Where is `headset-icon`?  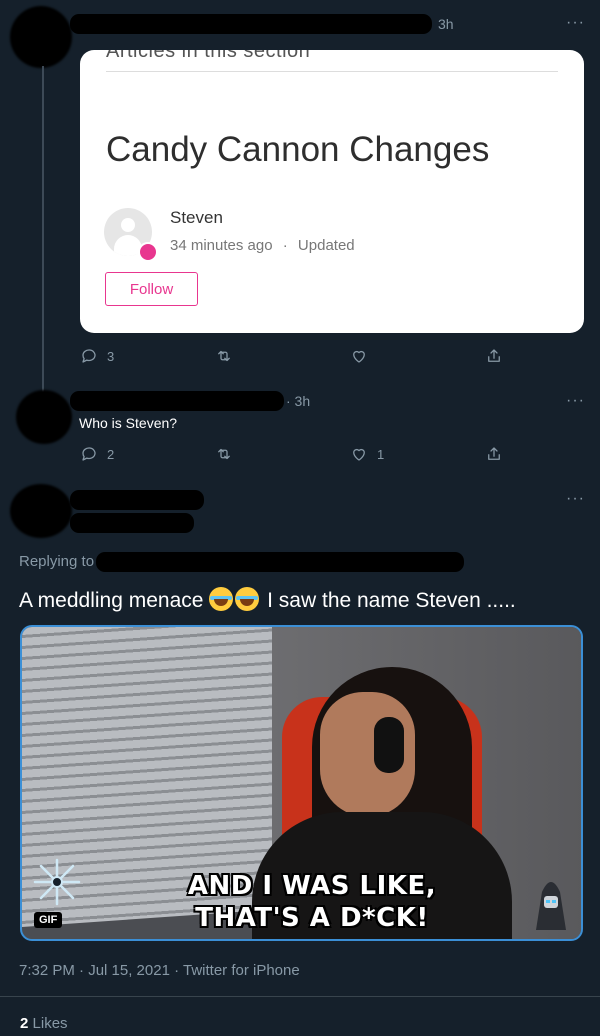 headset-icon is located at coordinates (389, 745).